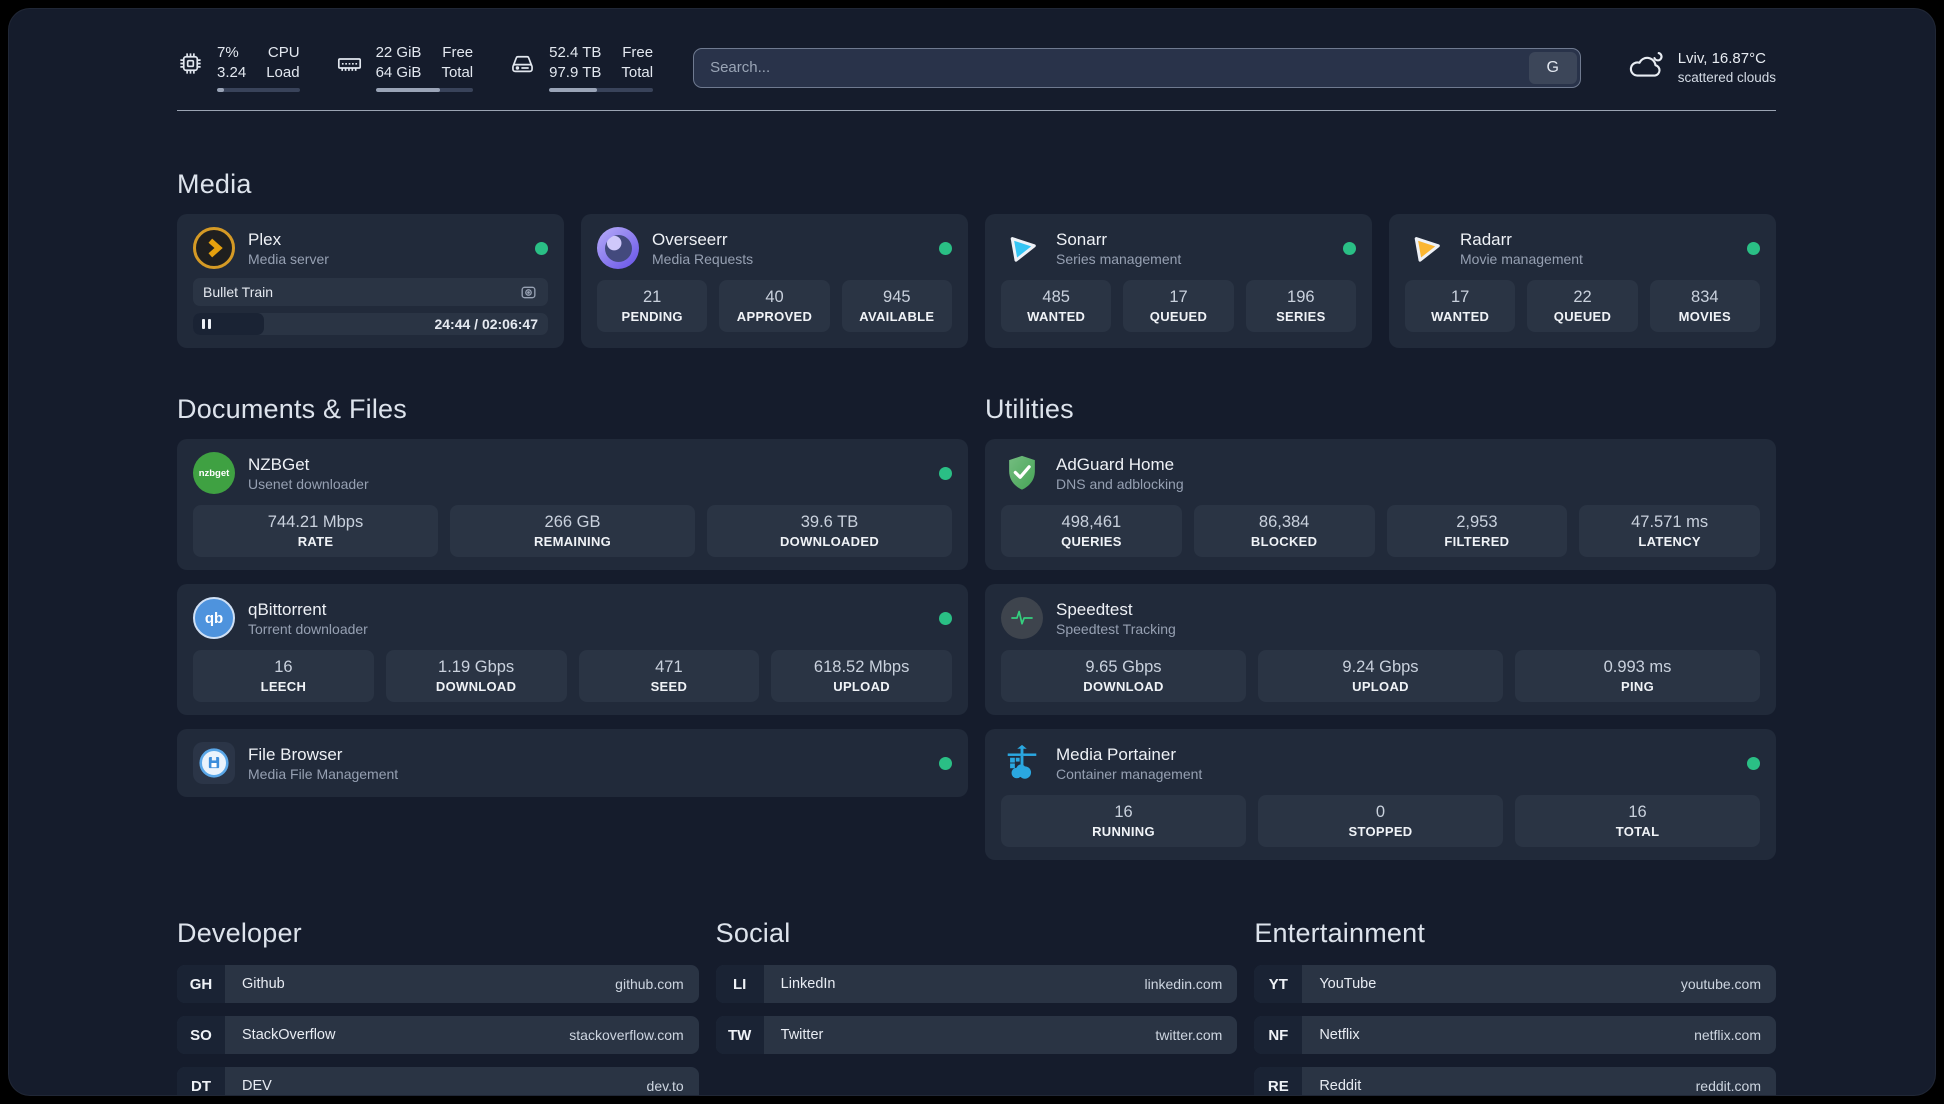 This screenshot has width=1944, height=1104. What do you see at coordinates (289, 1035) in the screenshot?
I see `bookmark-name: StackOverflow` at bounding box center [289, 1035].